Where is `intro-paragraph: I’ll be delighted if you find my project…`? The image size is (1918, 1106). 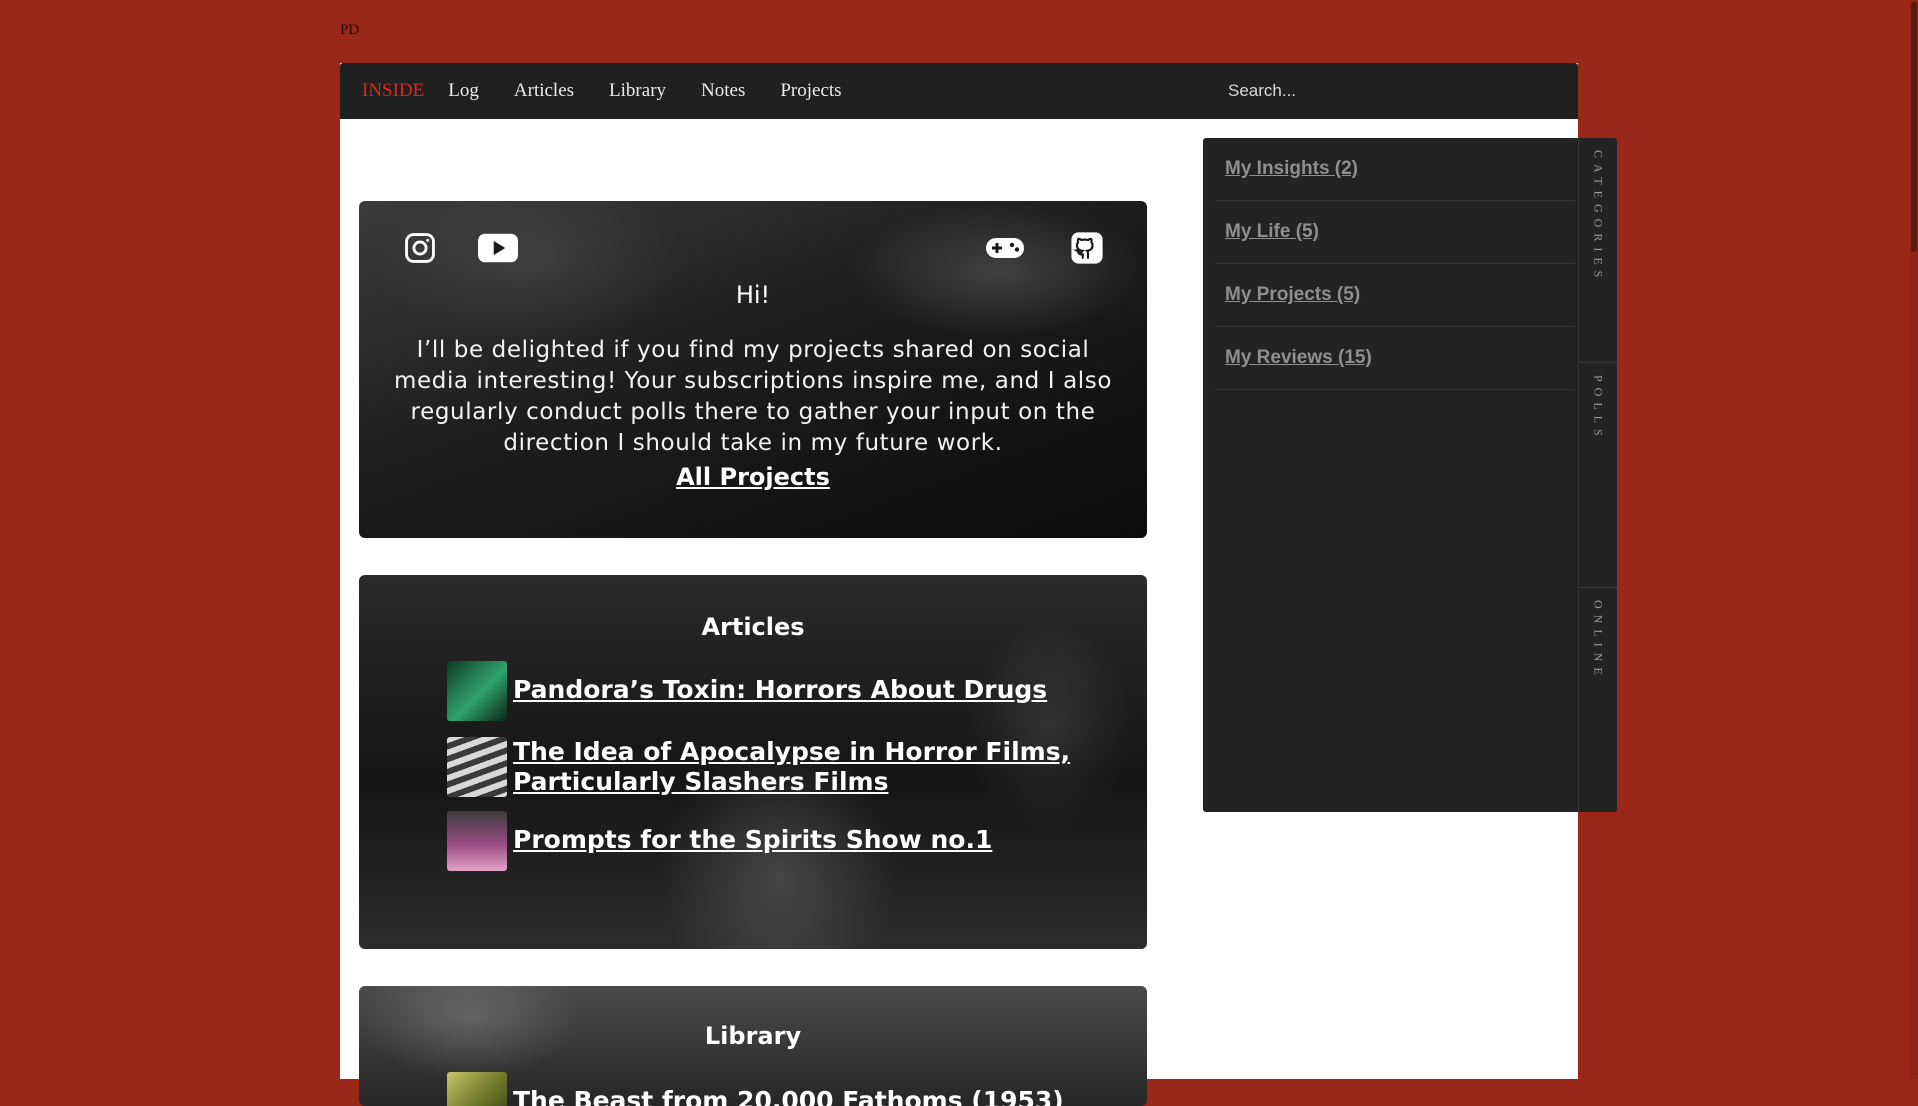
intro-paragraph: I’ll be delighted if you find my project… is located at coordinates (753, 396).